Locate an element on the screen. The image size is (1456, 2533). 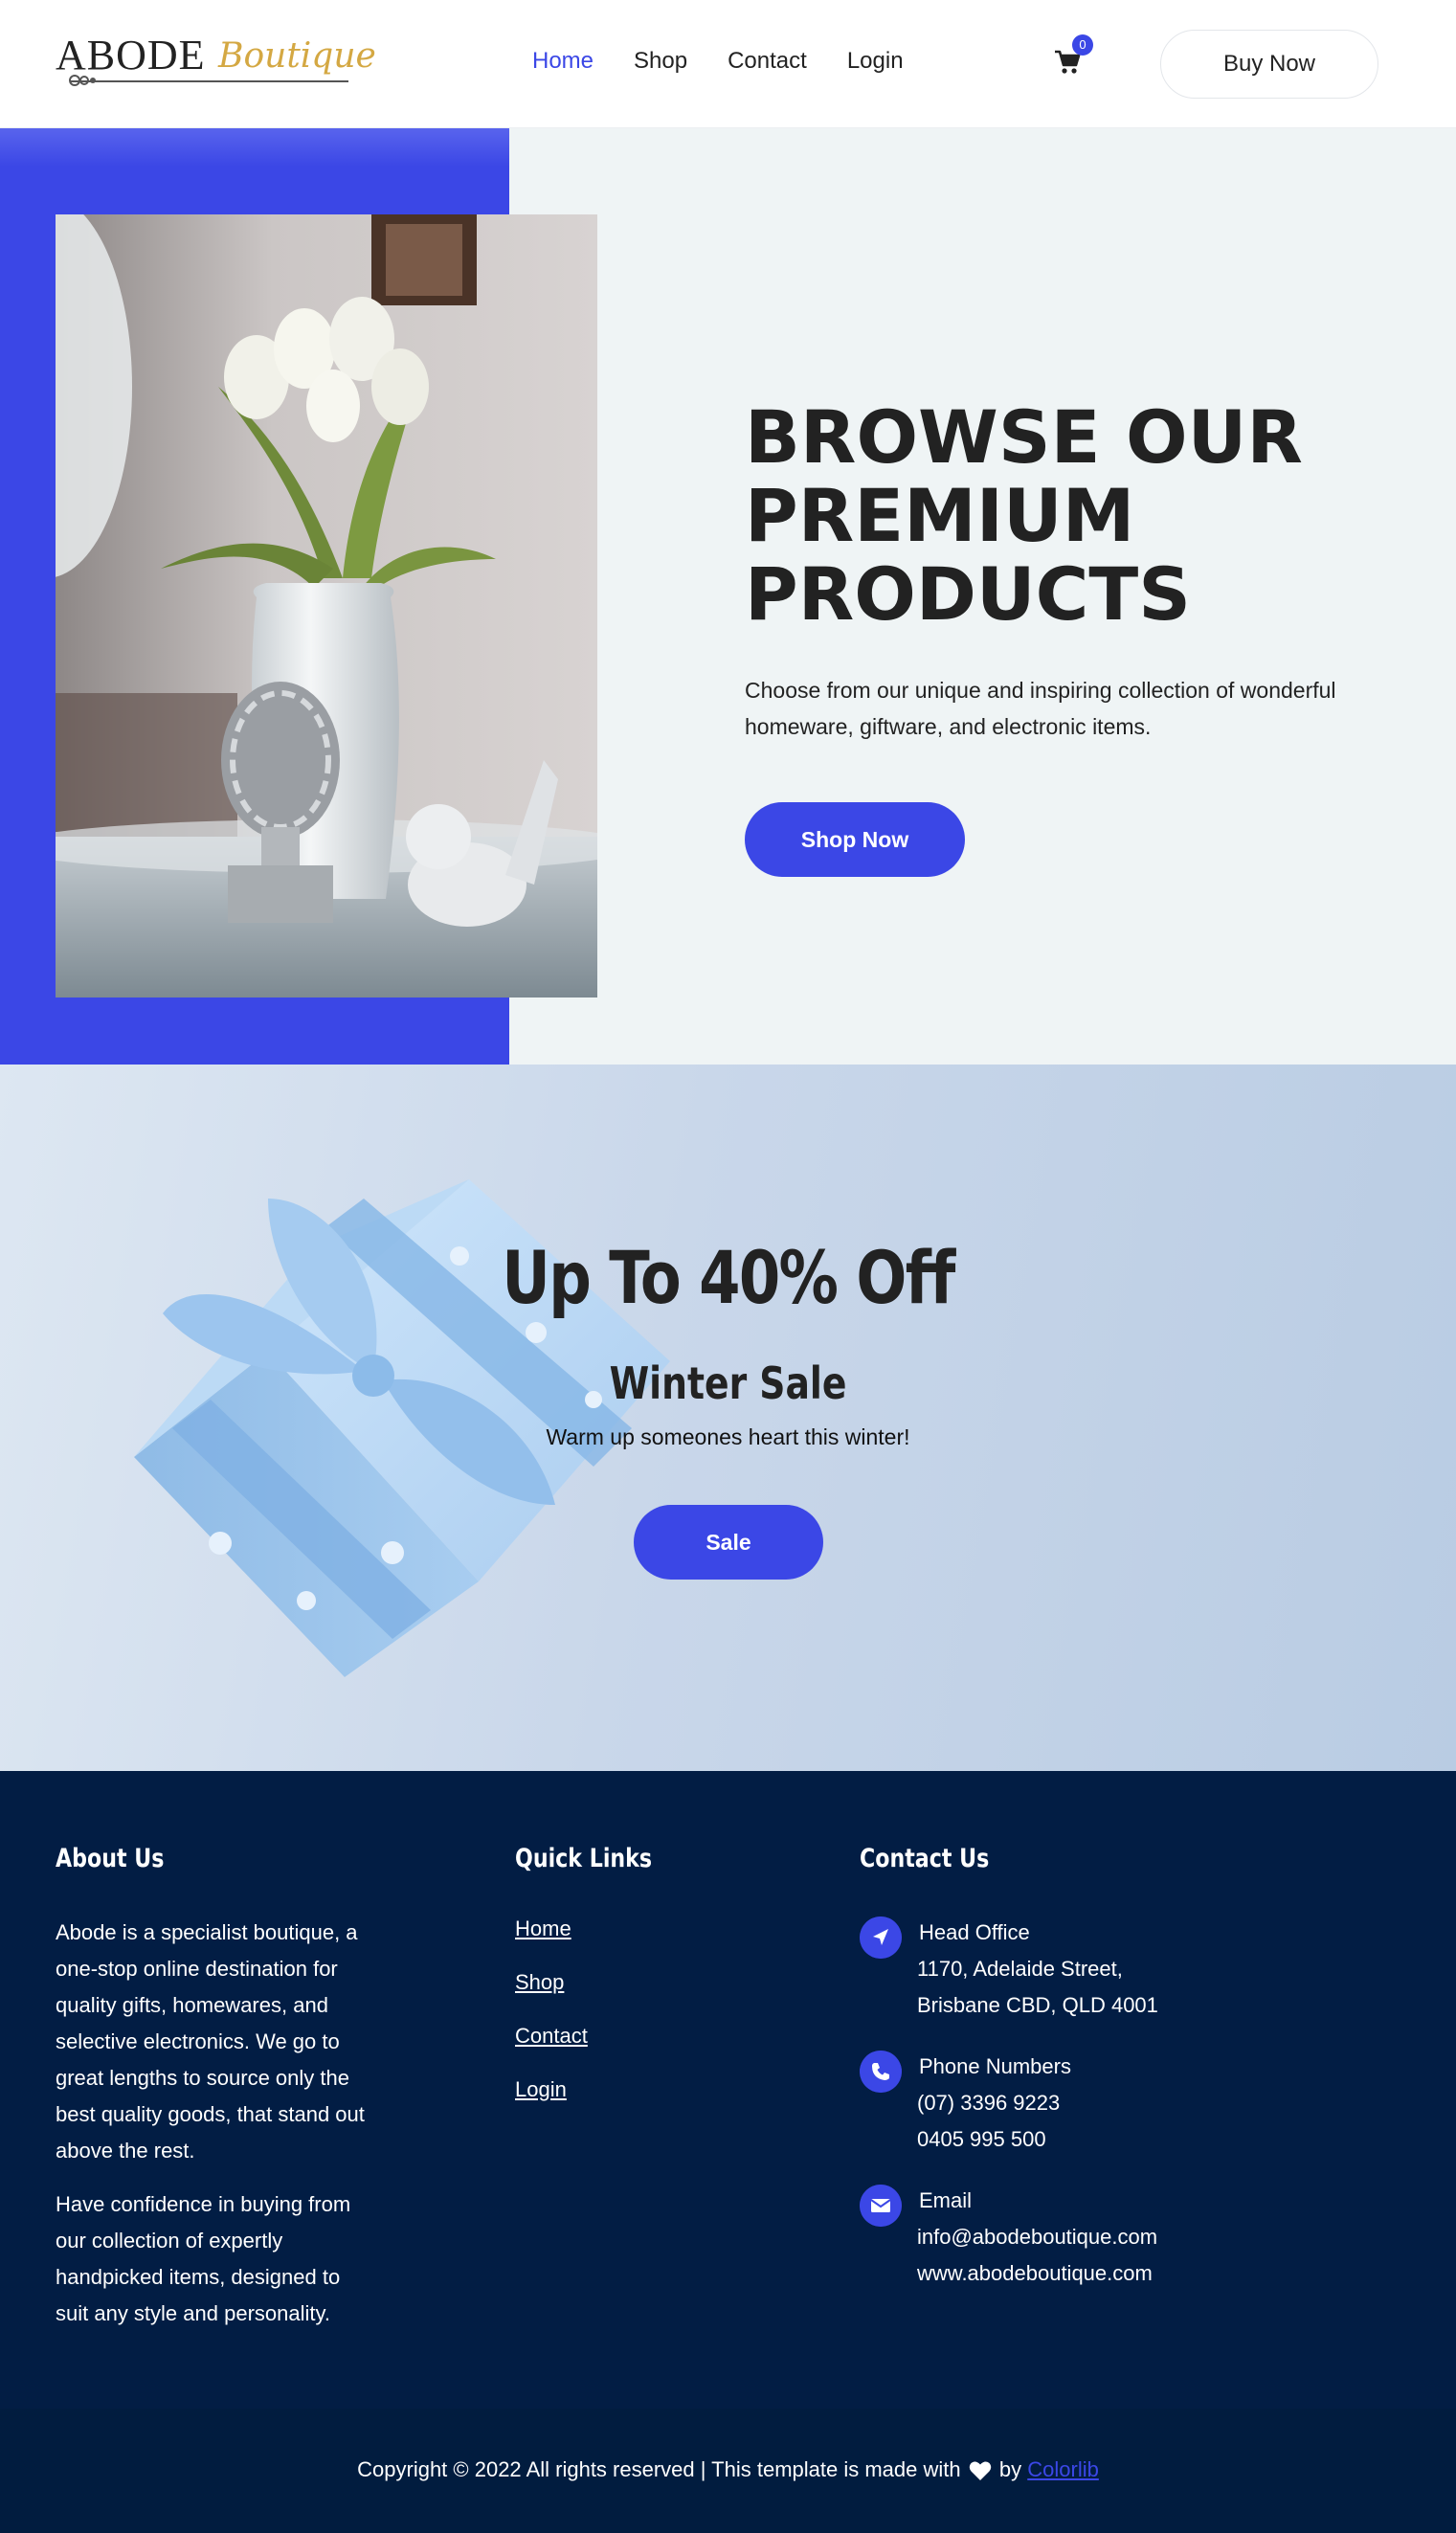
quick-links-list: Home Shop Contact Login is located at coordinates (552, 2024).